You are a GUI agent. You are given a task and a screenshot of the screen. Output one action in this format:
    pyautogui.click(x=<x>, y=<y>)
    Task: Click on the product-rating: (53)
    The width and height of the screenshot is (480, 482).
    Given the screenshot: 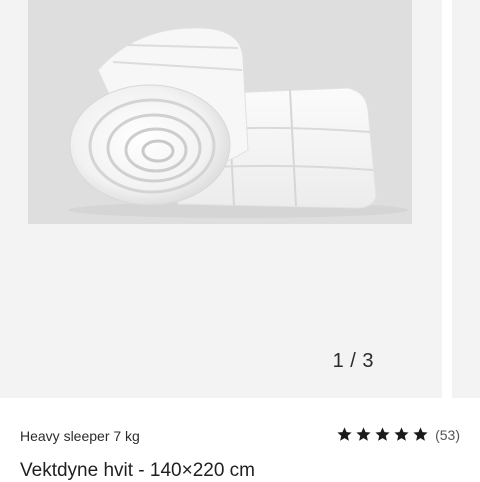 What is the action you would take?
    pyautogui.click(x=398, y=434)
    